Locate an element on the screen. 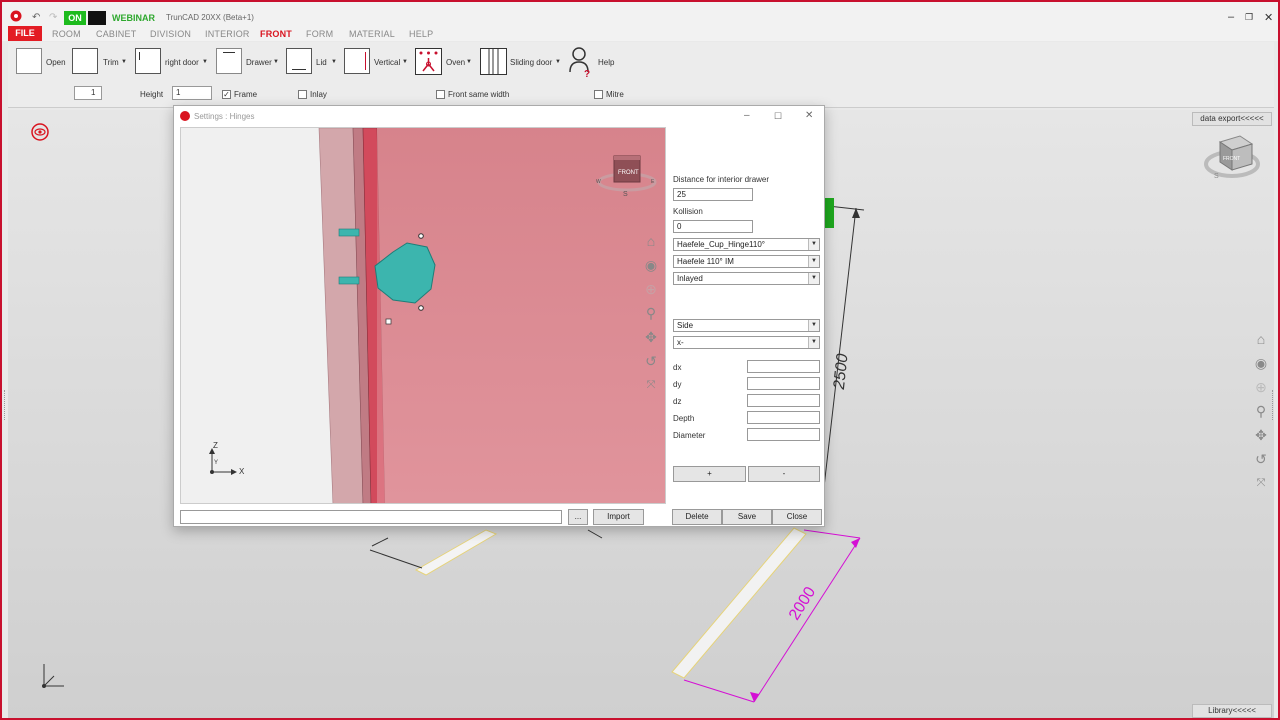  drawer-icon is located at coordinates (229, 61).